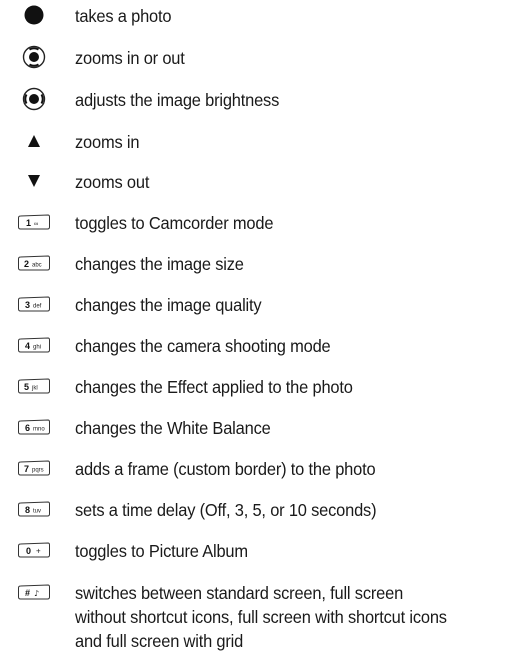 This screenshot has width=525, height=653. I want to click on key-7-icon: 7 pqrs, so click(34, 468).